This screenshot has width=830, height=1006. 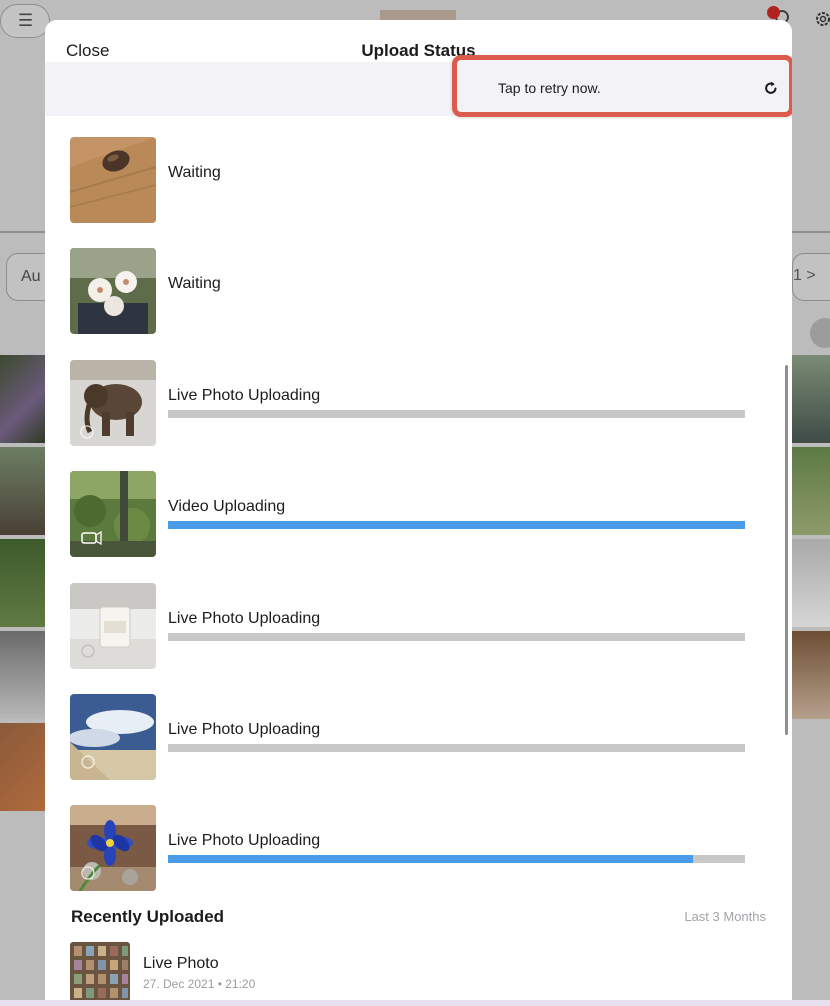 I want to click on filter-pill-label: Au, so click(x=31, y=276).